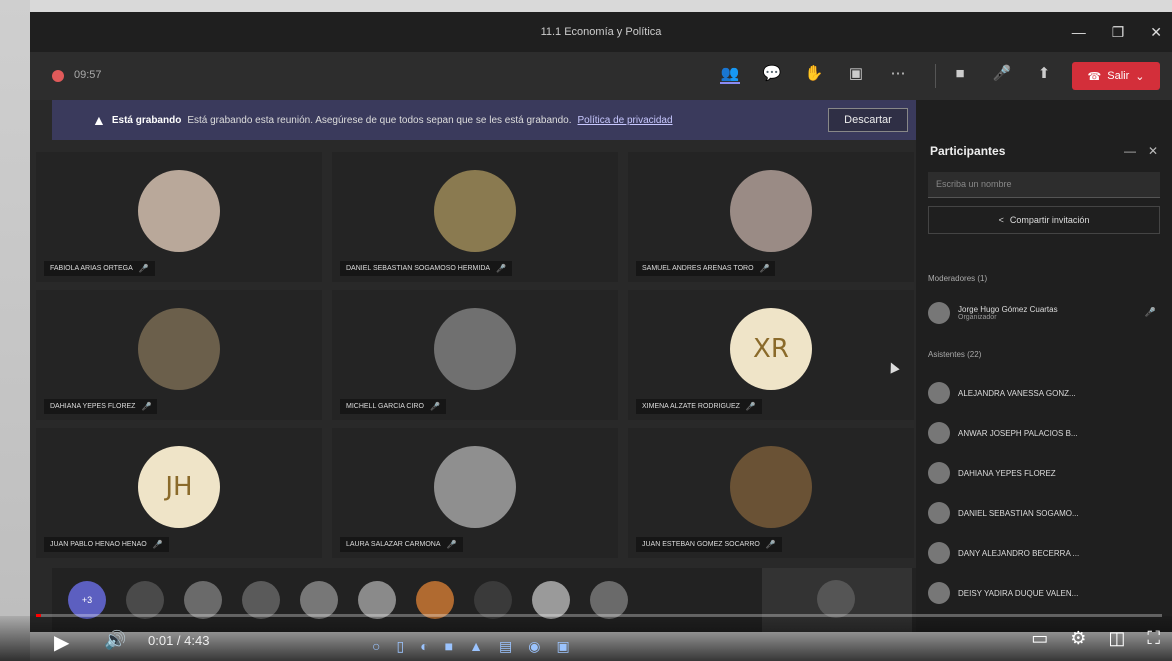 Image resolution: width=1172 pixels, height=661 pixels. I want to click on participant-name-tag: LAURA SALAZAR CARMONA 🎤, so click(401, 544).